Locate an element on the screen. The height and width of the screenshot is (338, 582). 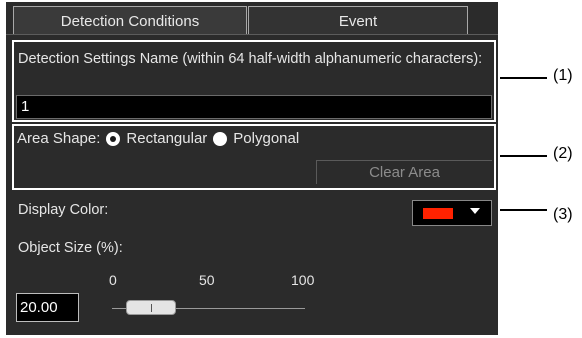
display-color-dropdown is located at coordinates (452, 213).